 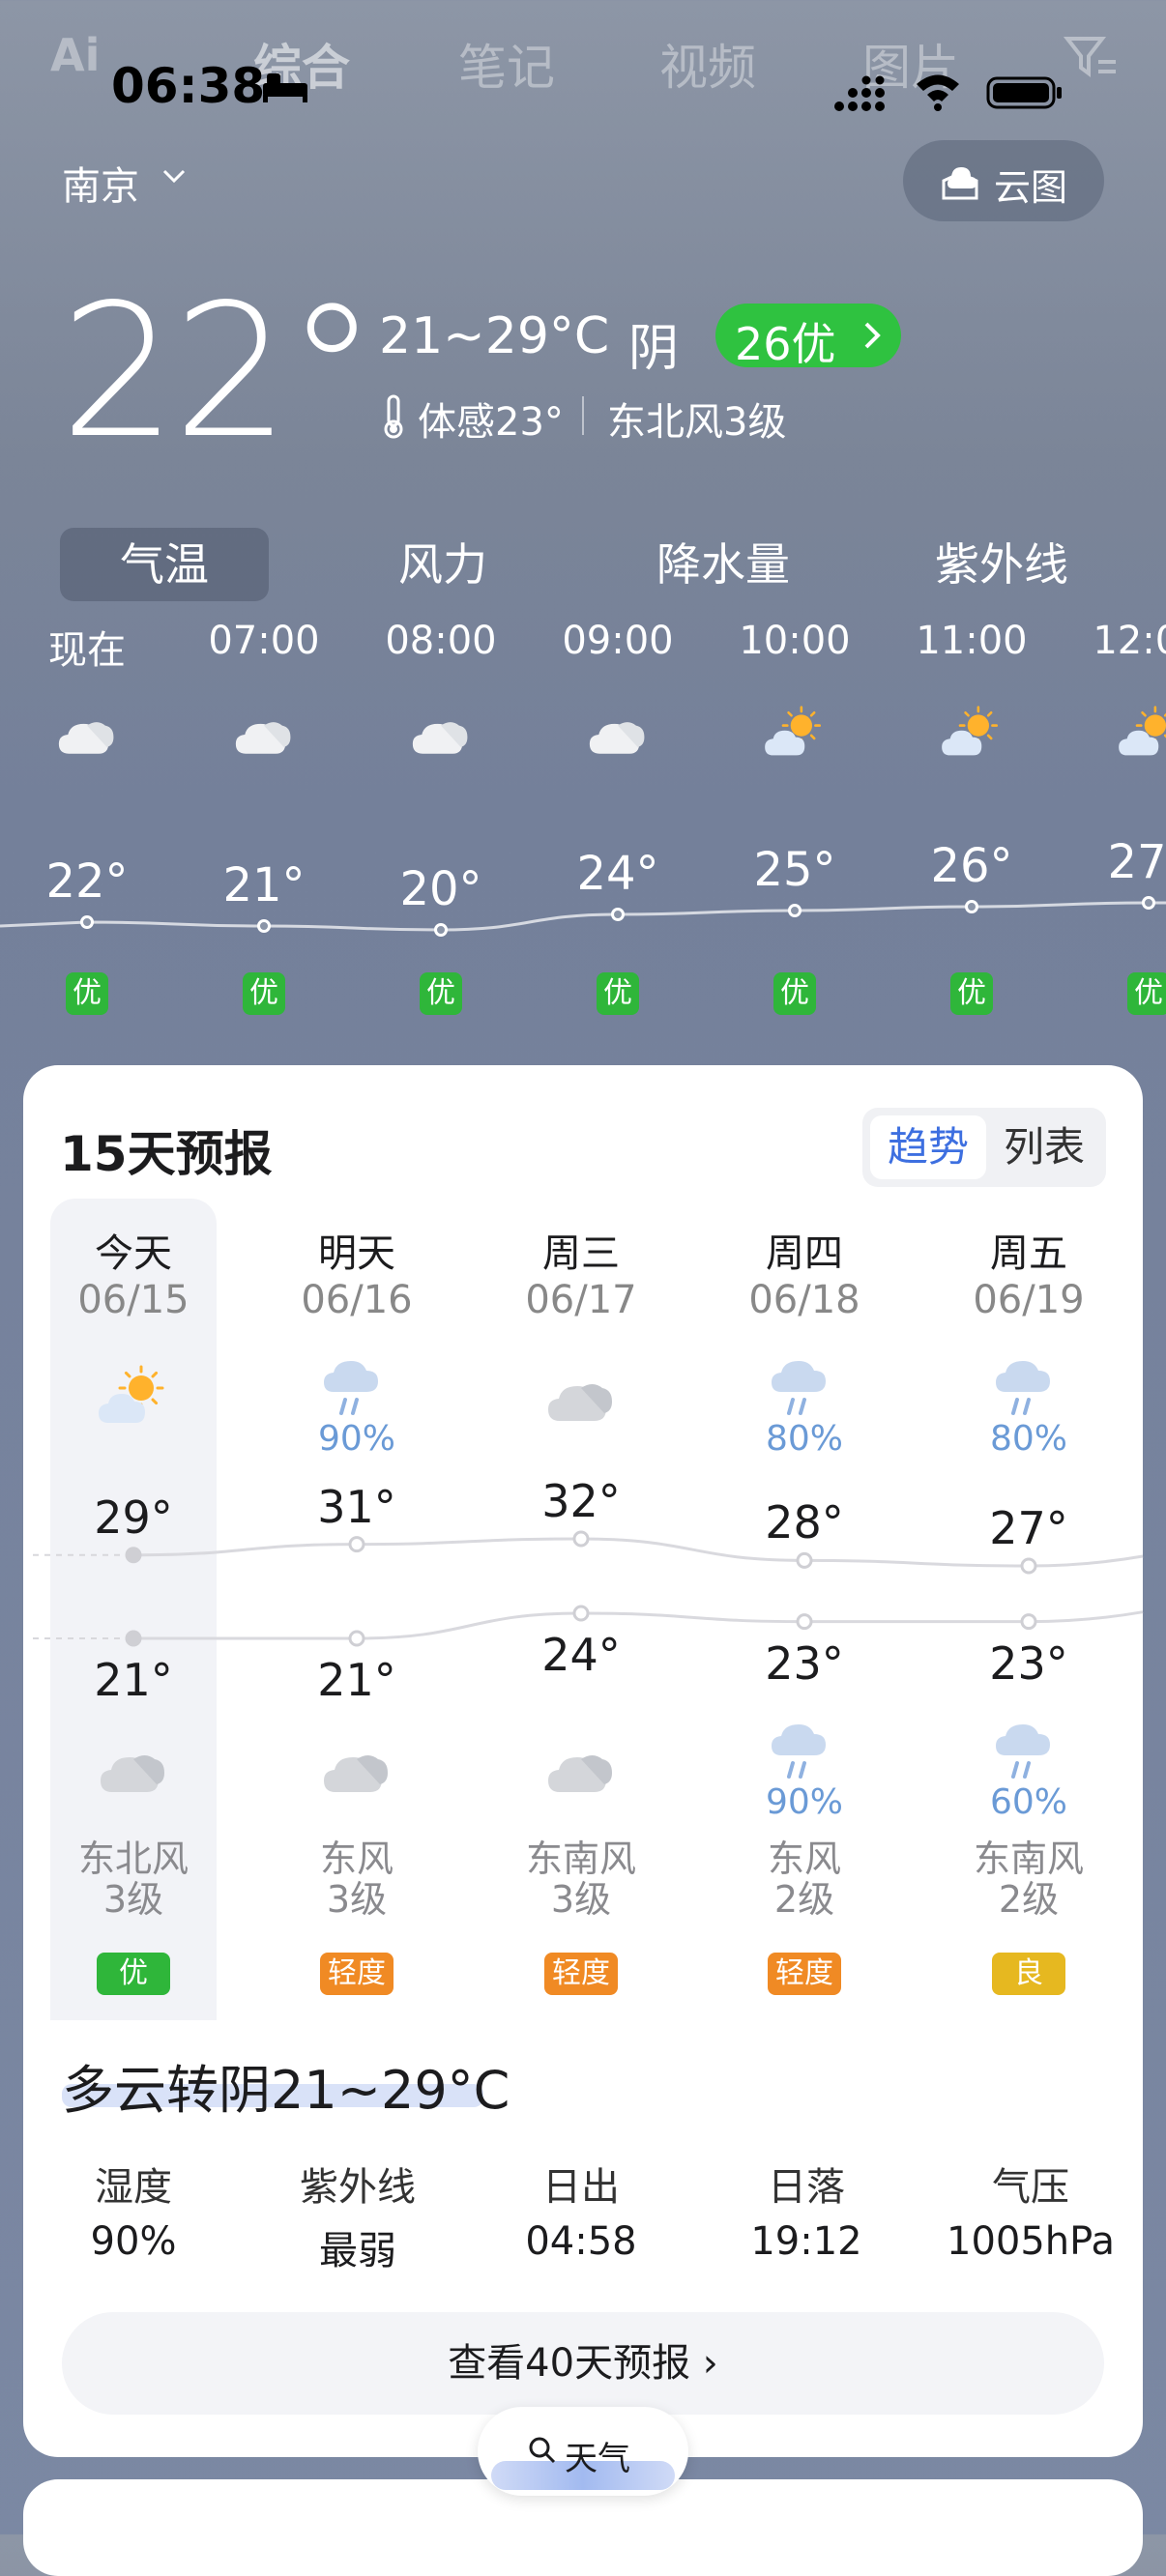 What do you see at coordinates (357, 2251) in the screenshot?
I see `stat-value: 最弱` at bounding box center [357, 2251].